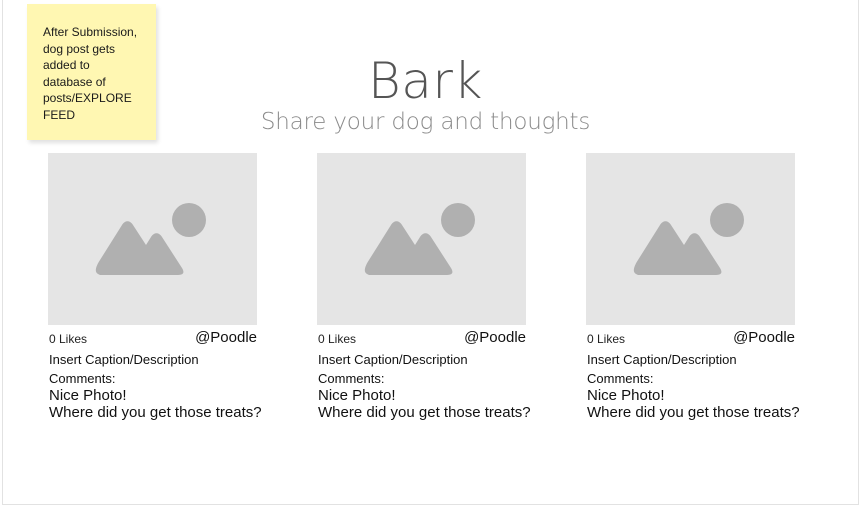  Describe the element at coordinates (425, 81) in the screenshot. I see `page-title: Bark` at that location.